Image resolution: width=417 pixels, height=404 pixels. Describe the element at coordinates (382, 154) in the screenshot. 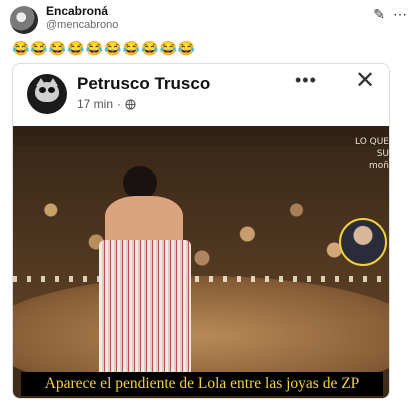

I see `corner-text-line: SU` at that location.